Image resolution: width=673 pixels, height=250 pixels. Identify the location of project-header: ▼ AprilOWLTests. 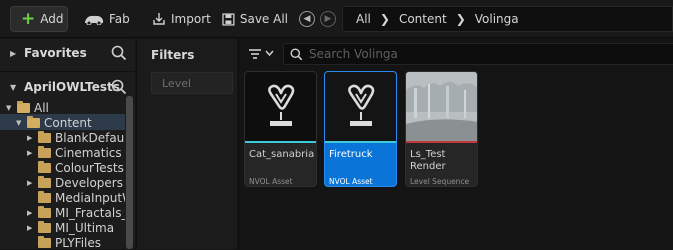
(67, 87).